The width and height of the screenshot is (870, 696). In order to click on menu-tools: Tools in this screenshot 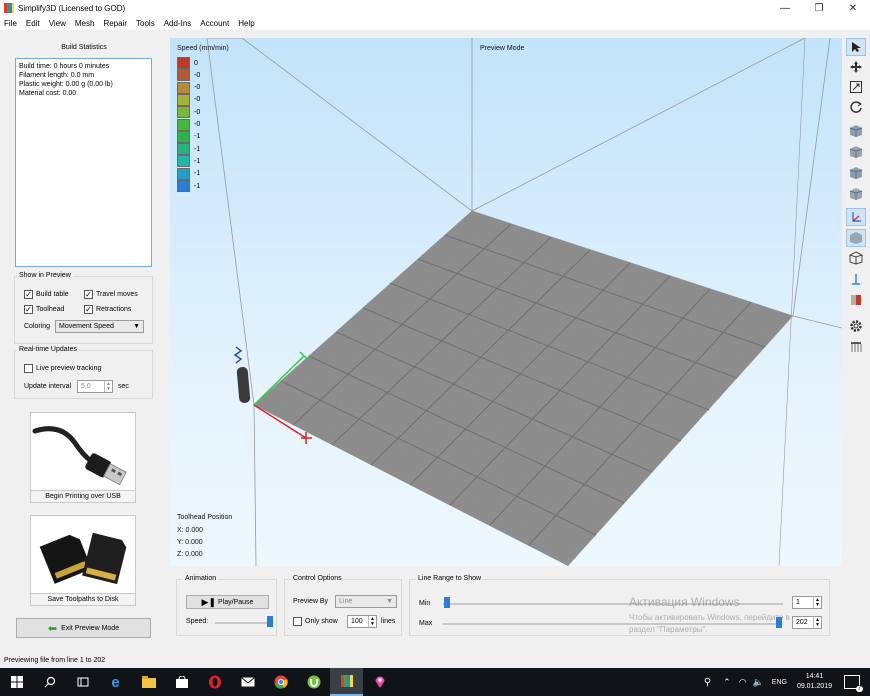, I will do `click(145, 23)`.